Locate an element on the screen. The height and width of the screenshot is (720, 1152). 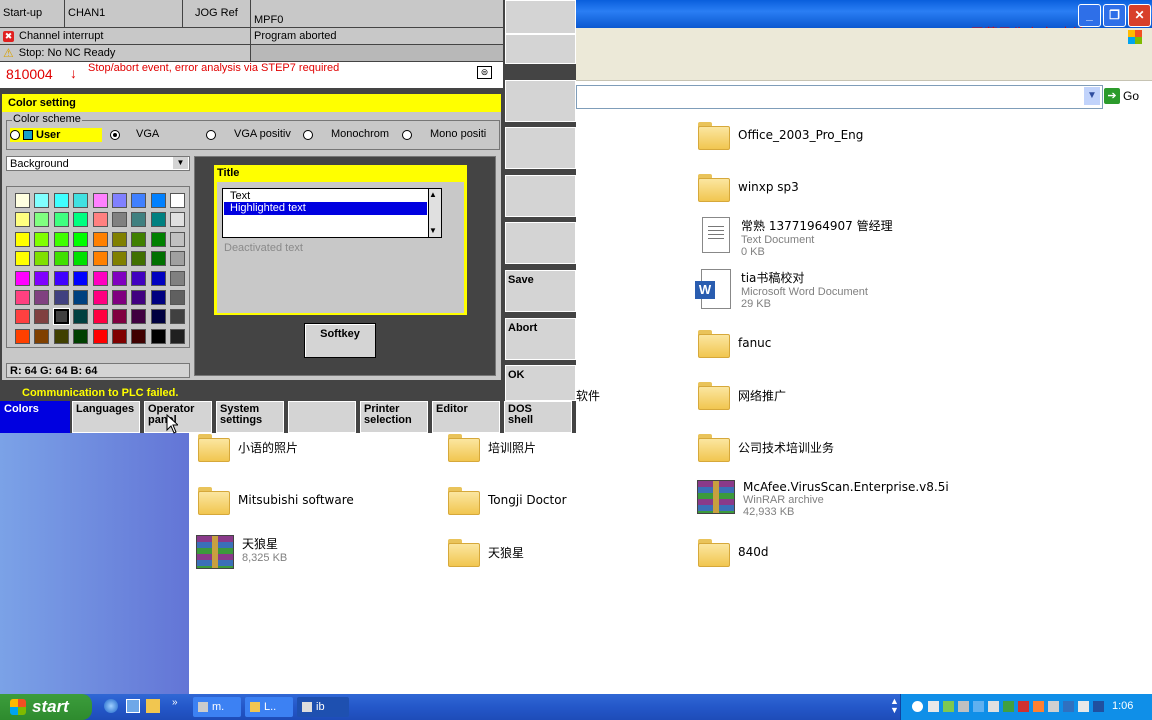
save-button: Save is located at coordinates (540, 291).